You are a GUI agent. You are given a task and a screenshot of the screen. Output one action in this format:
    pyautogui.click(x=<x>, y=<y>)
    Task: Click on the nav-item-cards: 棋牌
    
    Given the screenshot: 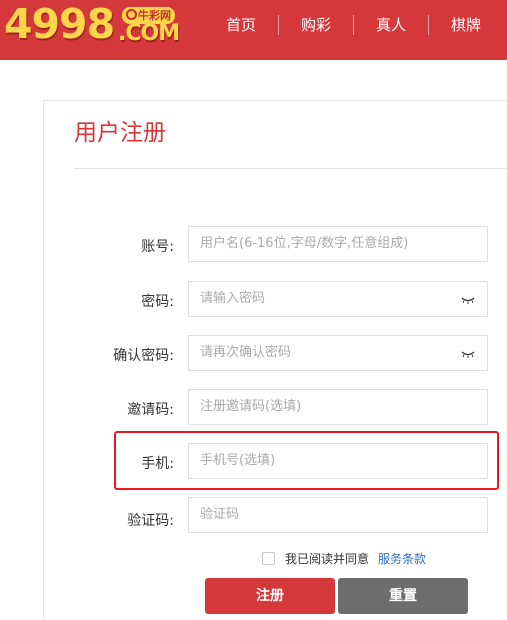 What is the action you would take?
    pyautogui.click(x=466, y=30)
    